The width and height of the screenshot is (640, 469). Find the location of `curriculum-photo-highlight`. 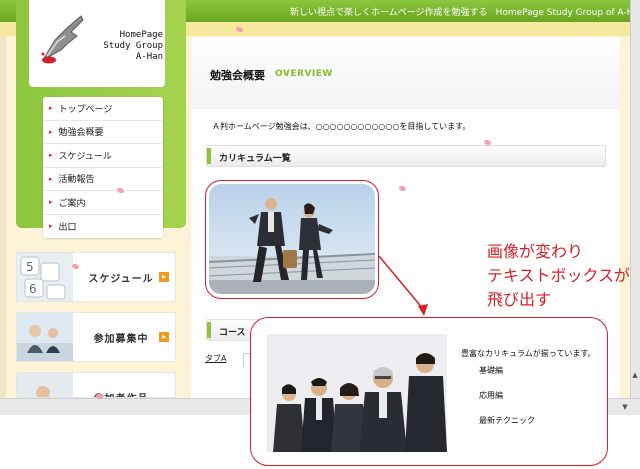

curriculum-photo-highlight is located at coordinates (292, 239).